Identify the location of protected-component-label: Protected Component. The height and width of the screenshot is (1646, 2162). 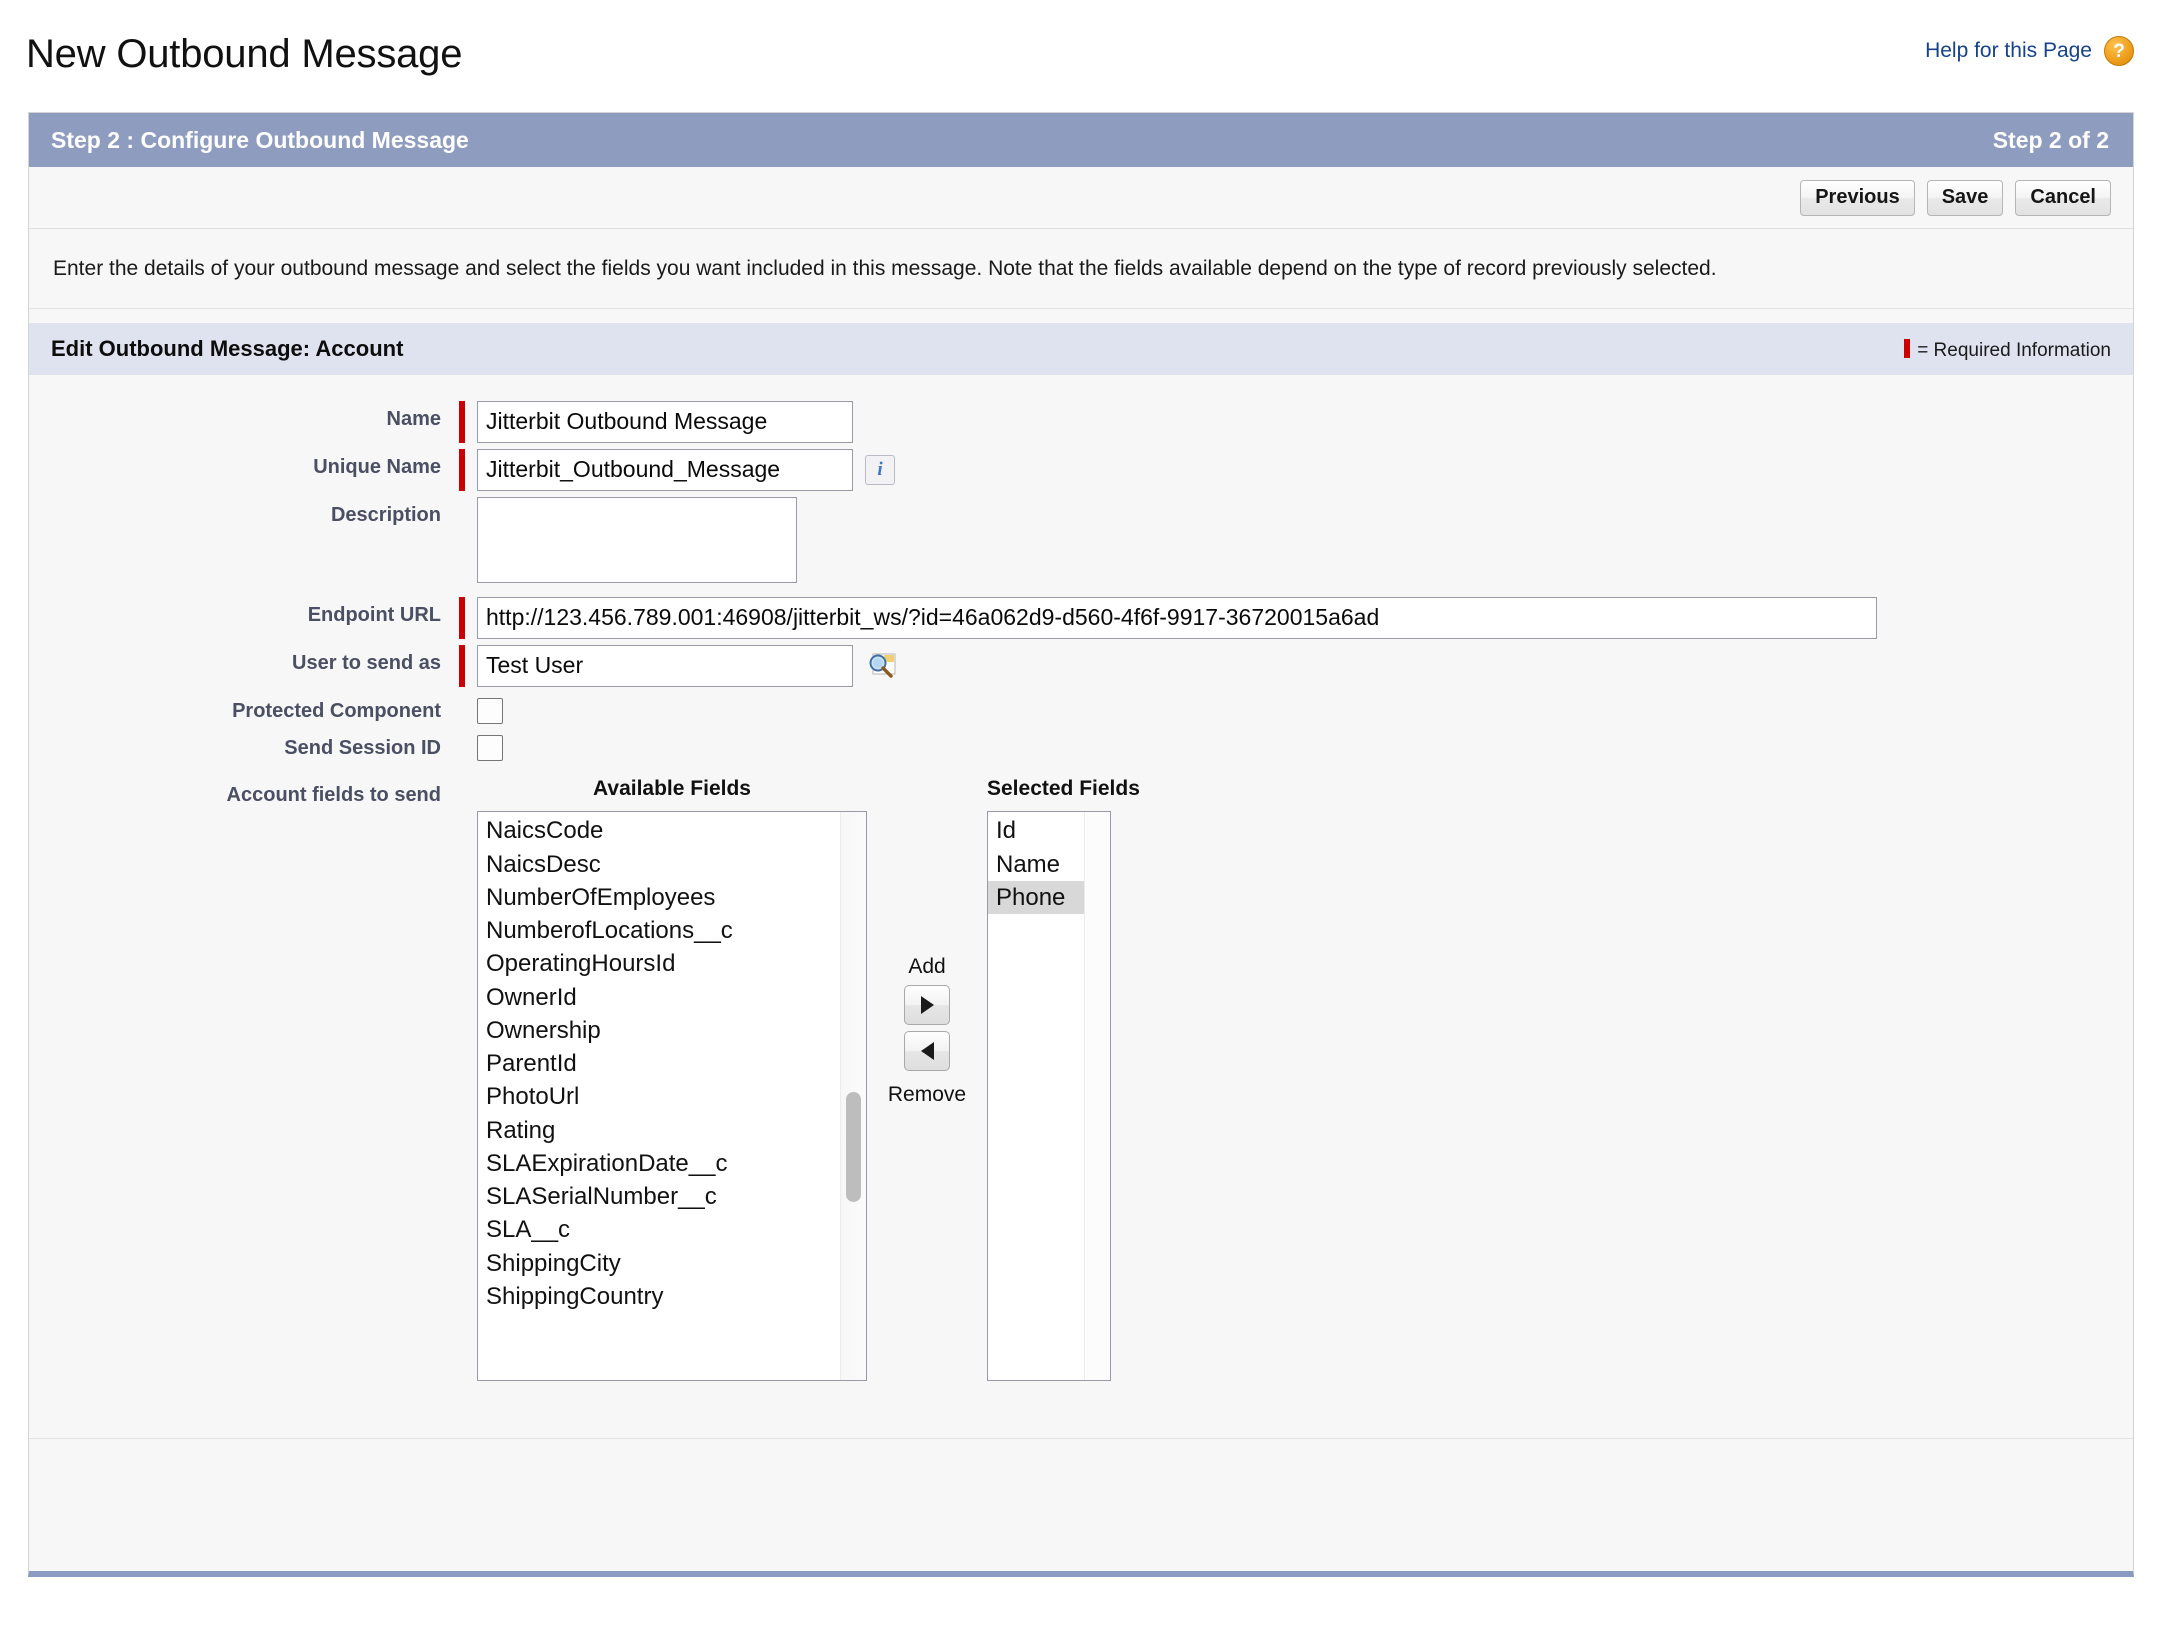
(336, 711).